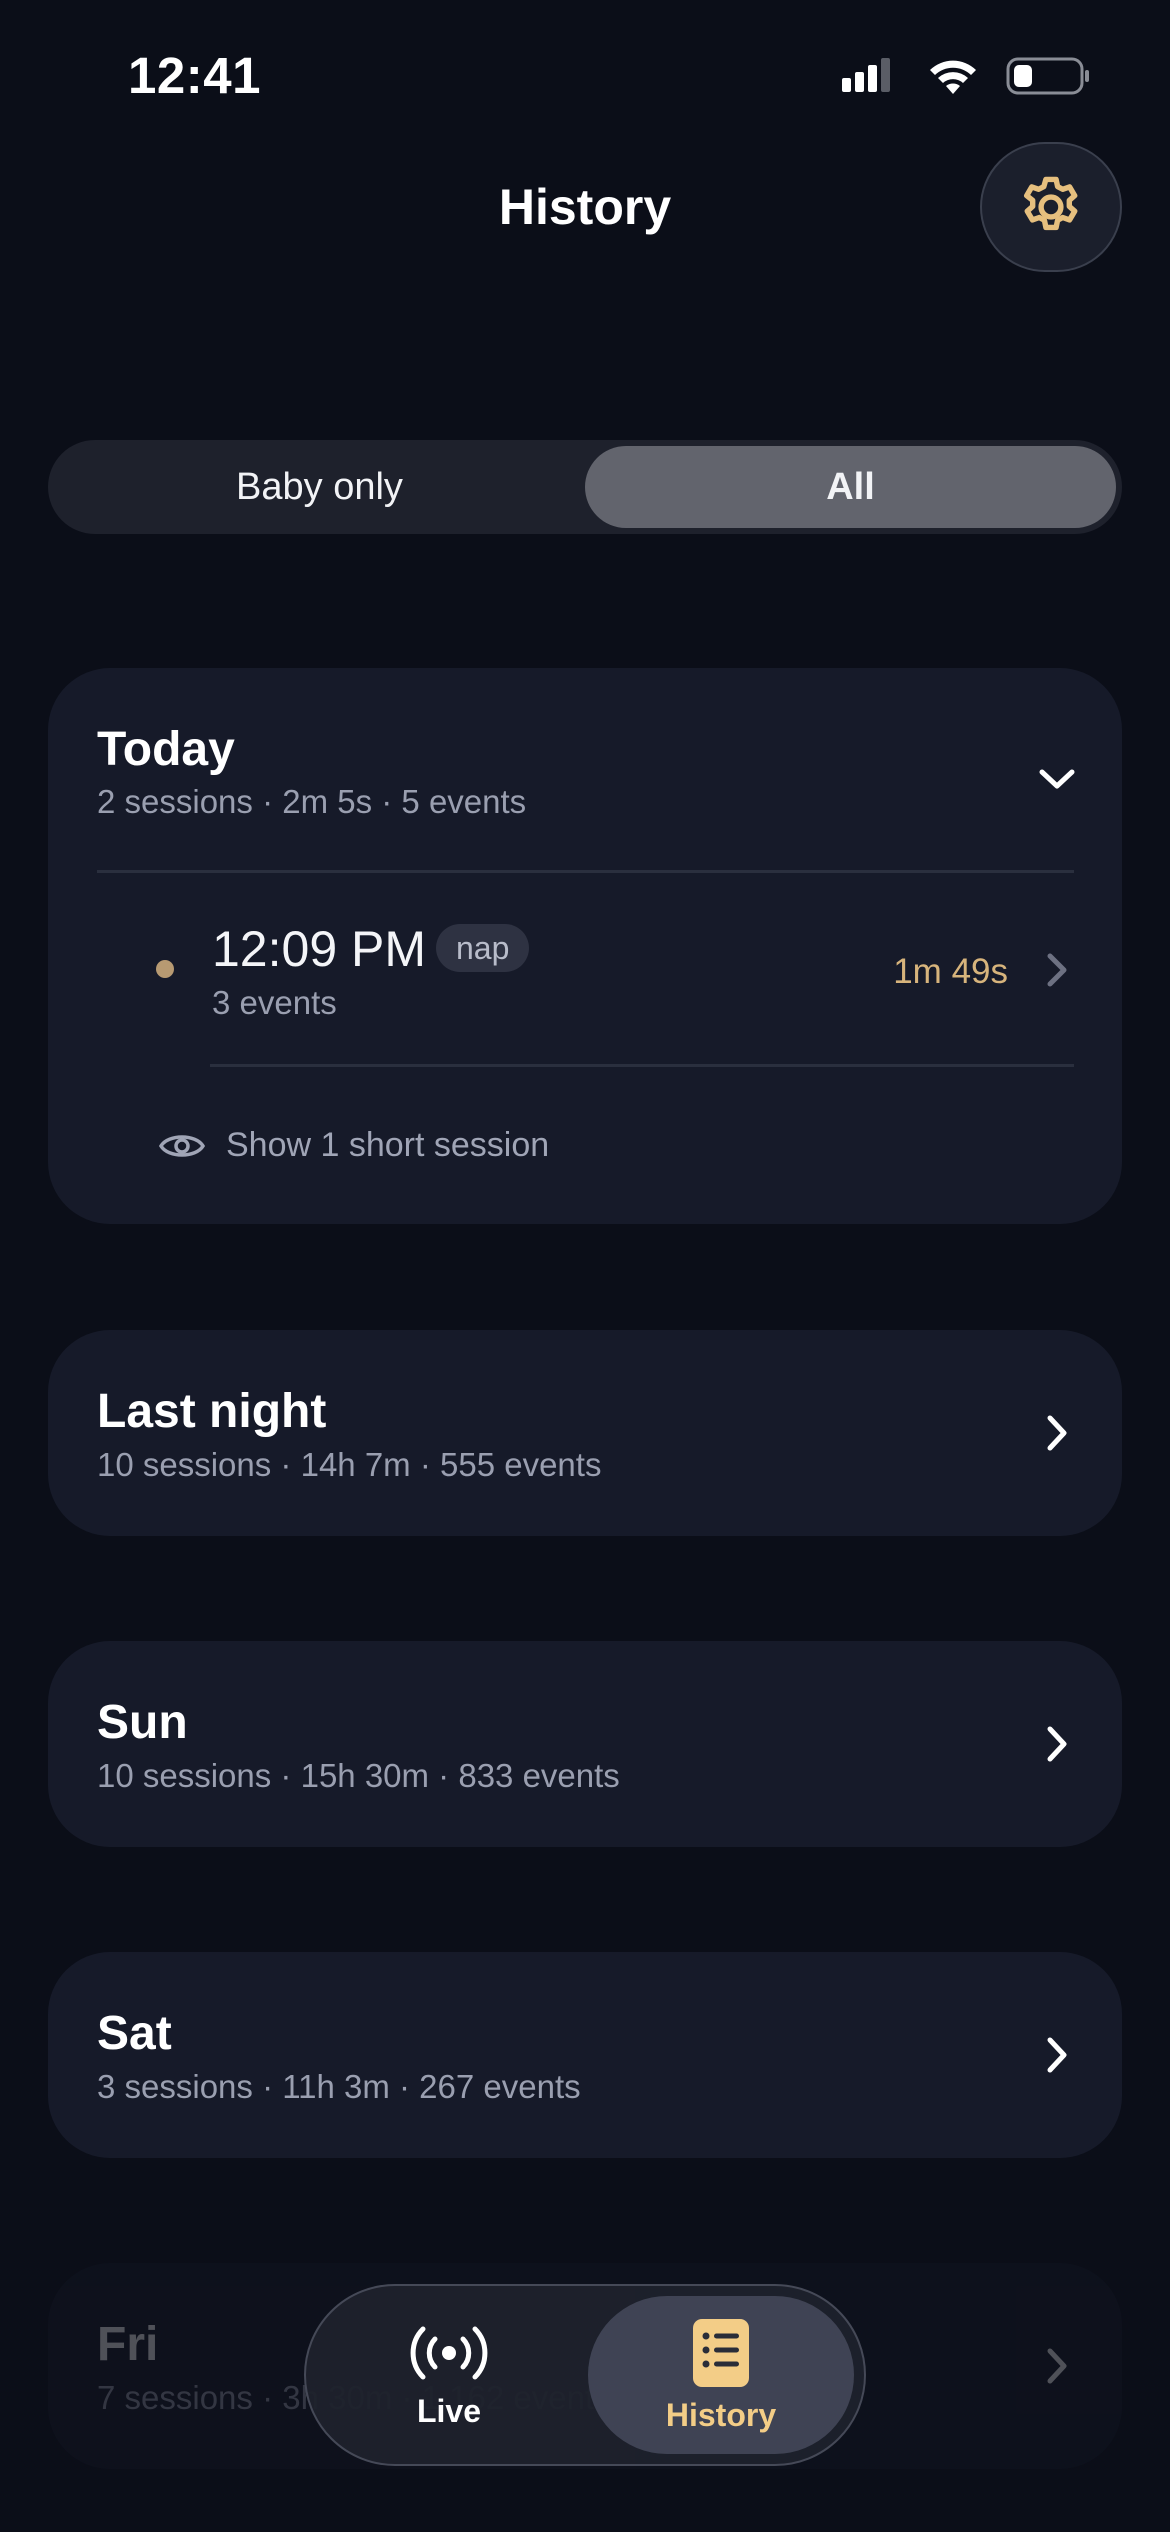  What do you see at coordinates (182, 1145) in the screenshot?
I see `eye-icon` at bounding box center [182, 1145].